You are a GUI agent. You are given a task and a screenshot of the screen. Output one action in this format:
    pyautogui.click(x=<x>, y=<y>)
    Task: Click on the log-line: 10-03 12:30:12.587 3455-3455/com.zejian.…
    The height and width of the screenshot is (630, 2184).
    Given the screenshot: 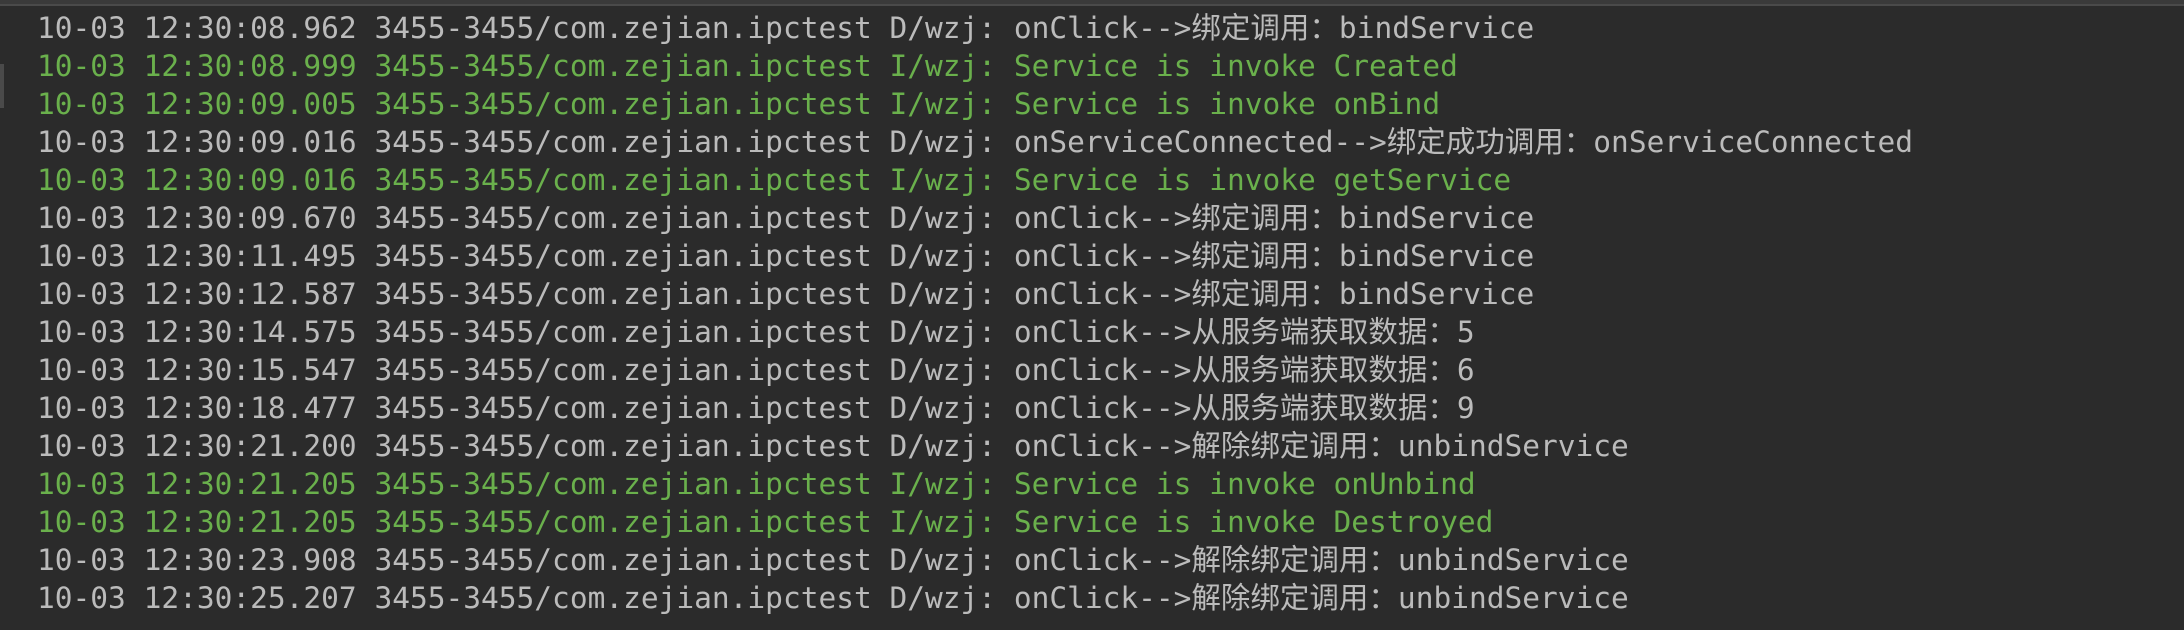 What is the action you would take?
    pyautogui.click(x=786, y=294)
    